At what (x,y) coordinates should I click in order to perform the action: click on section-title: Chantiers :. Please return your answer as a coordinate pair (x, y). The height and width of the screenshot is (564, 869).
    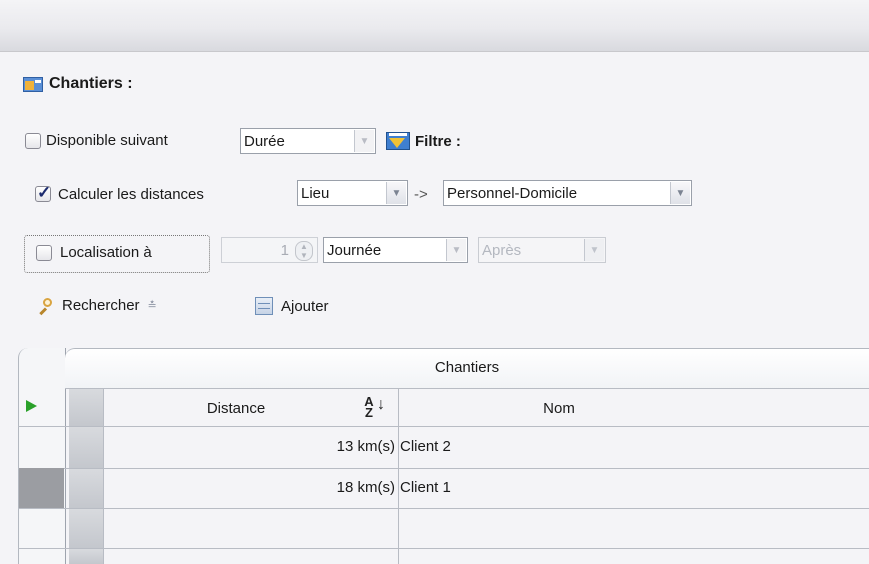
    Looking at the image, I should click on (91, 83).